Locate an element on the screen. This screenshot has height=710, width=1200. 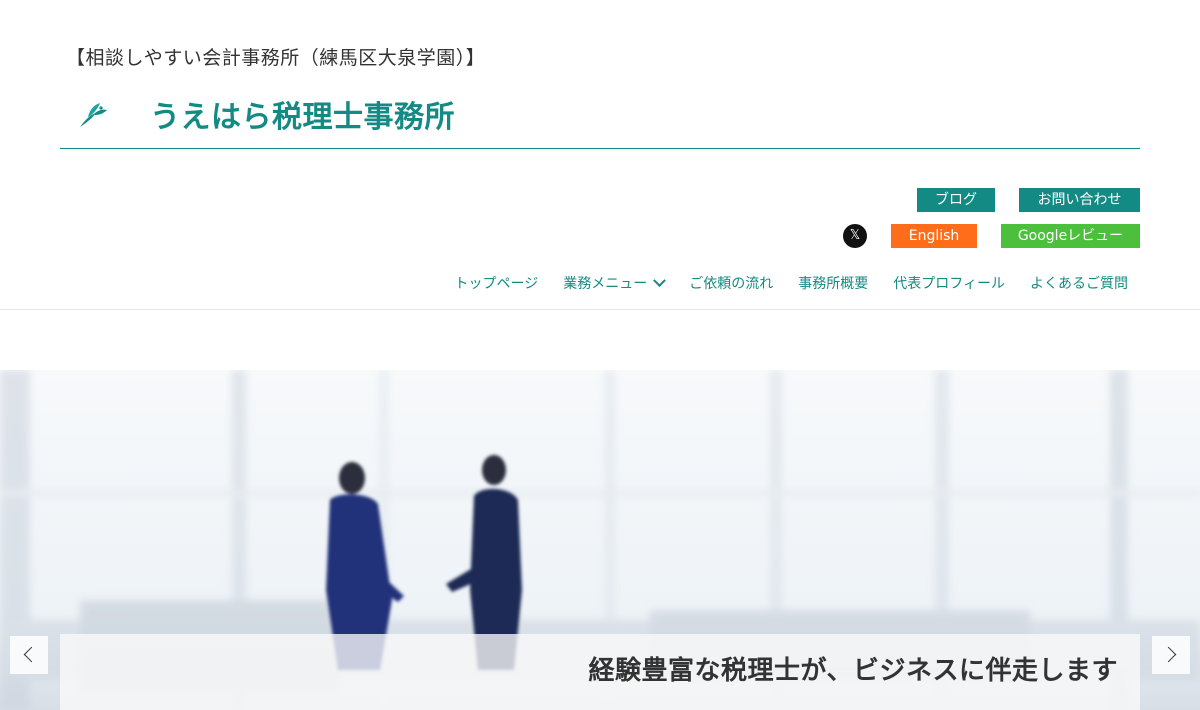
nav-item-label: 業務メニュー is located at coordinates (605, 284).